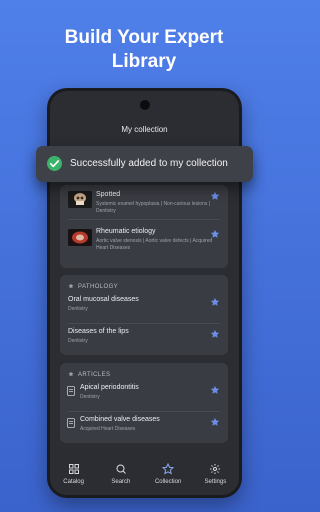 This screenshot has height=512, width=320. I want to click on divider, so click(144, 219).